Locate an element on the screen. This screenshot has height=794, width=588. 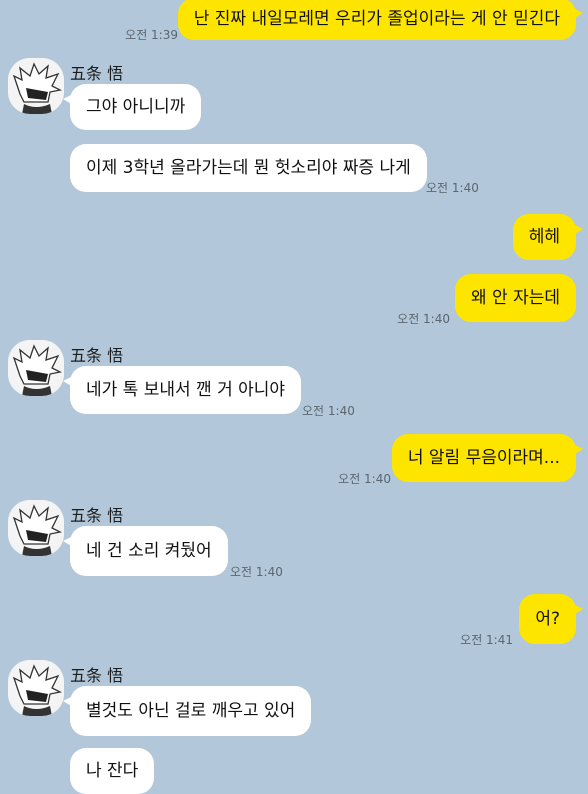
message-text: 이제 3학년 올라가는데 뭔 헛소리야 짜증 나게 is located at coordinates (248, 168).